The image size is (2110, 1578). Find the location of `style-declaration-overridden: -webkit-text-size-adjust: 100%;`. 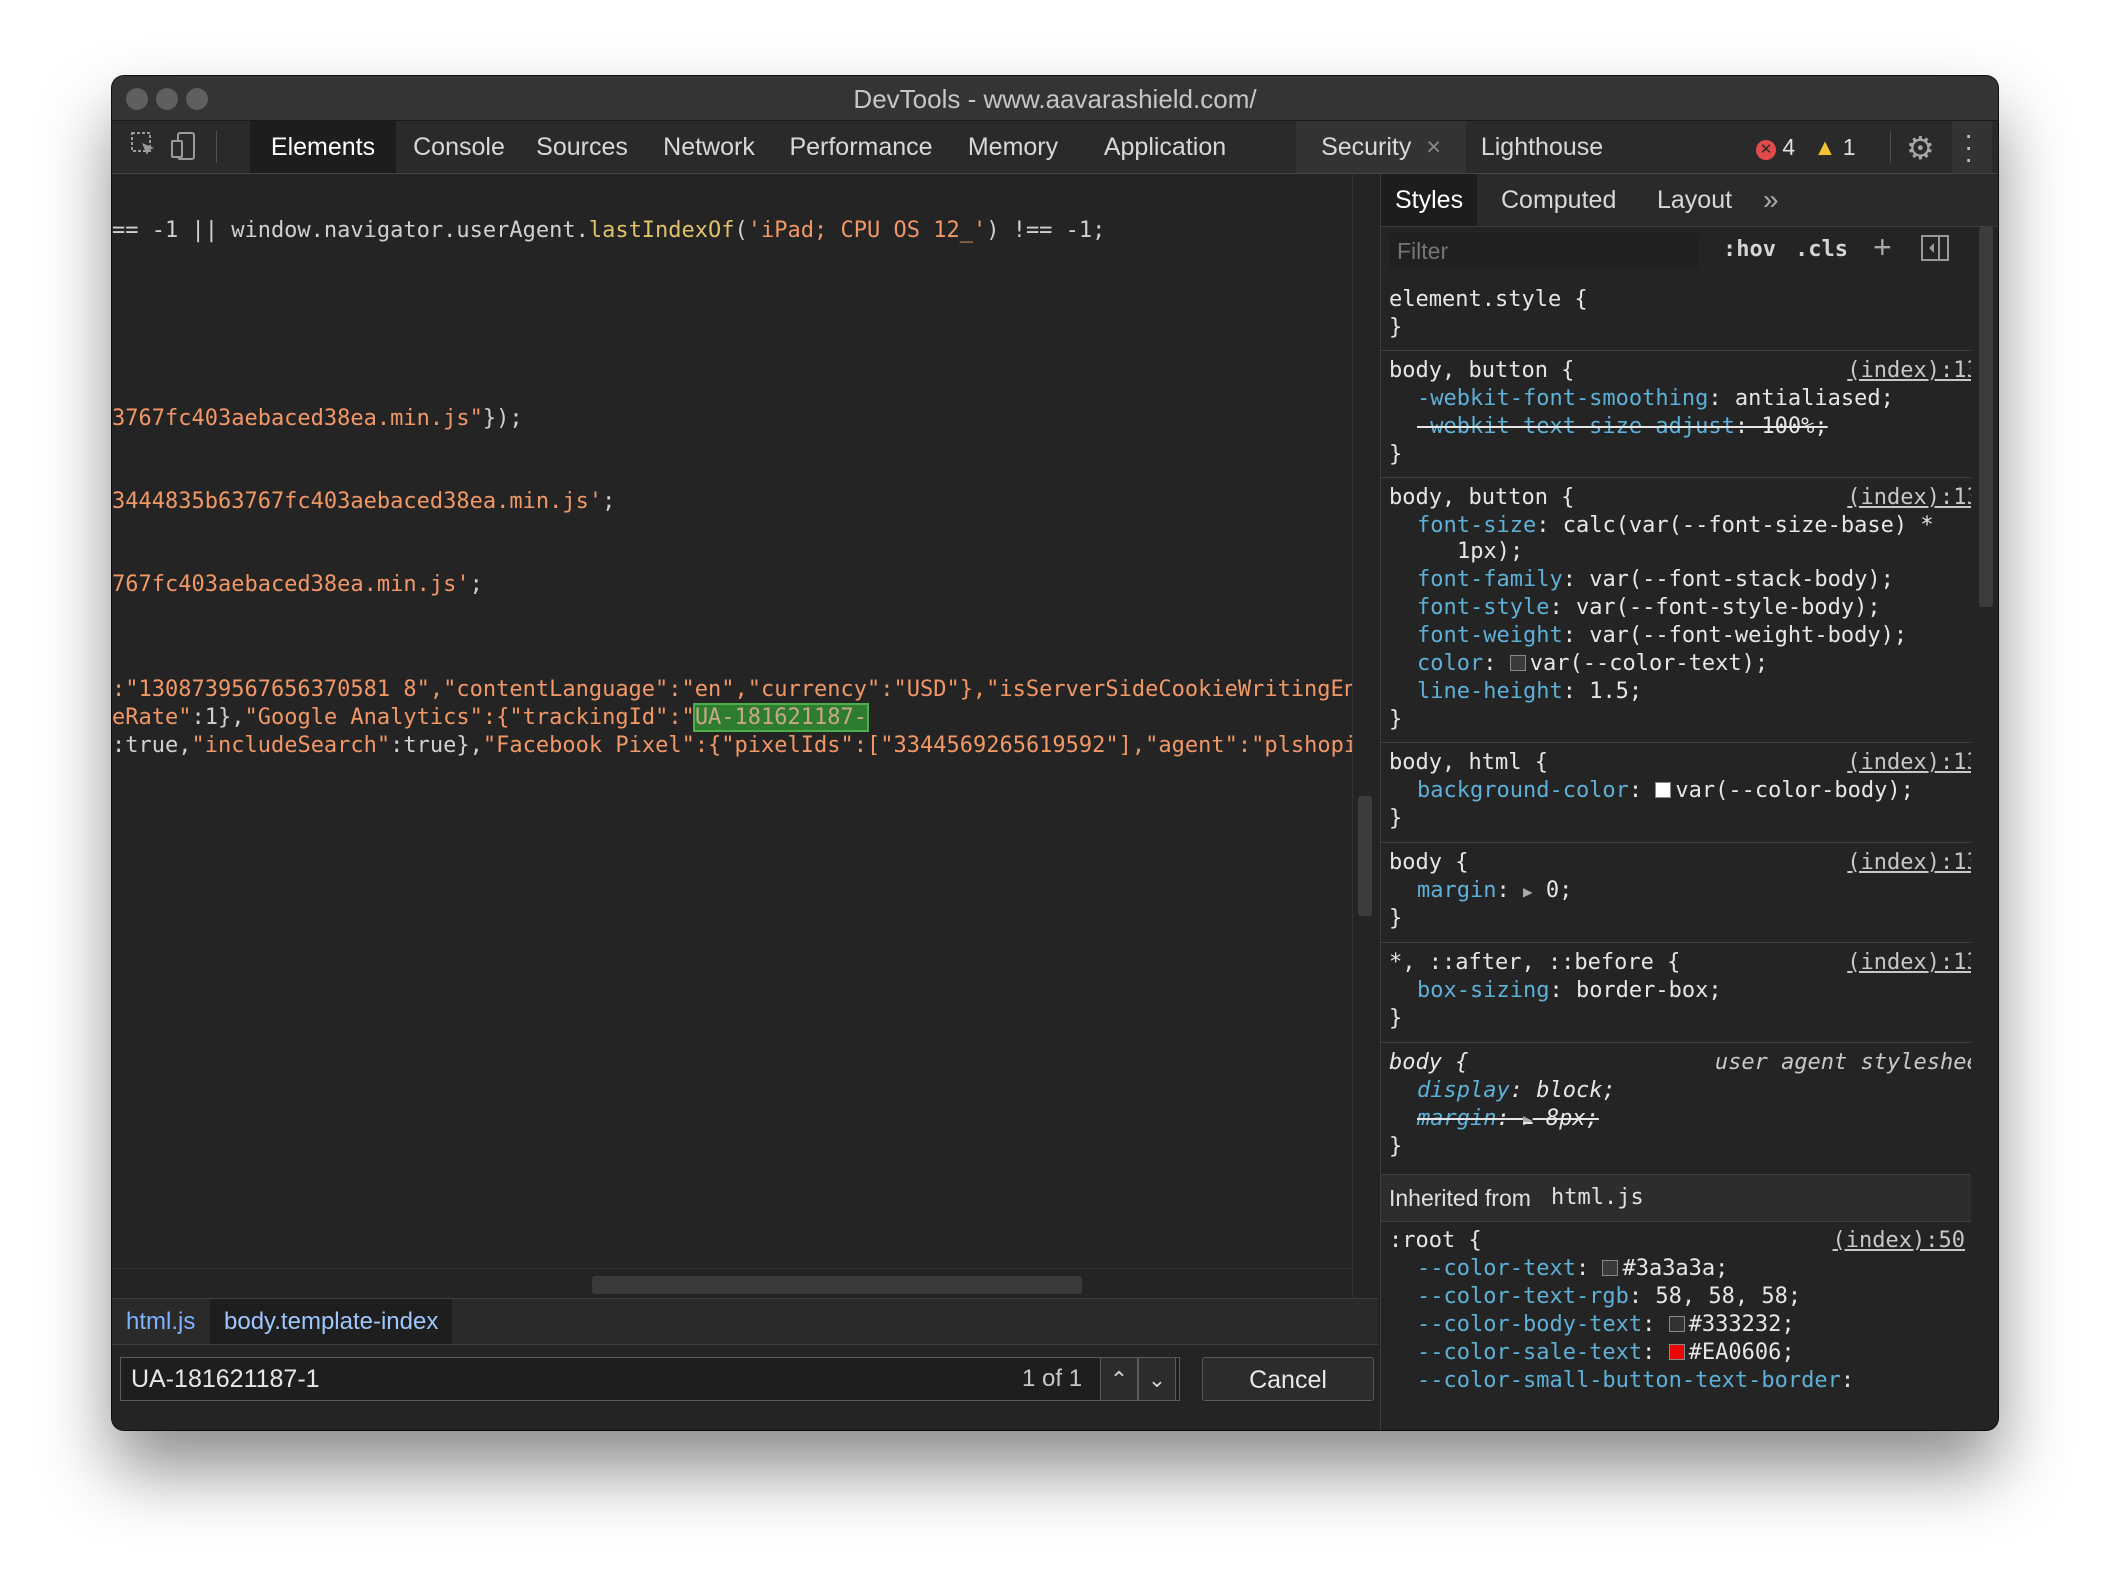

style-declaration-overridden: -webkit-text-size-adjust: 100%; is located at coordinates (1622, 426).